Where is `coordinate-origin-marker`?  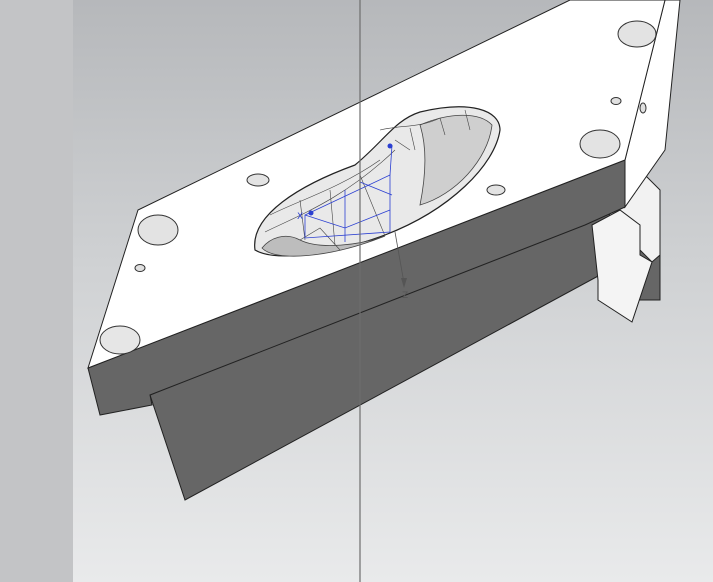
coordinate-origin-marker is located at coordinates (390, 146).